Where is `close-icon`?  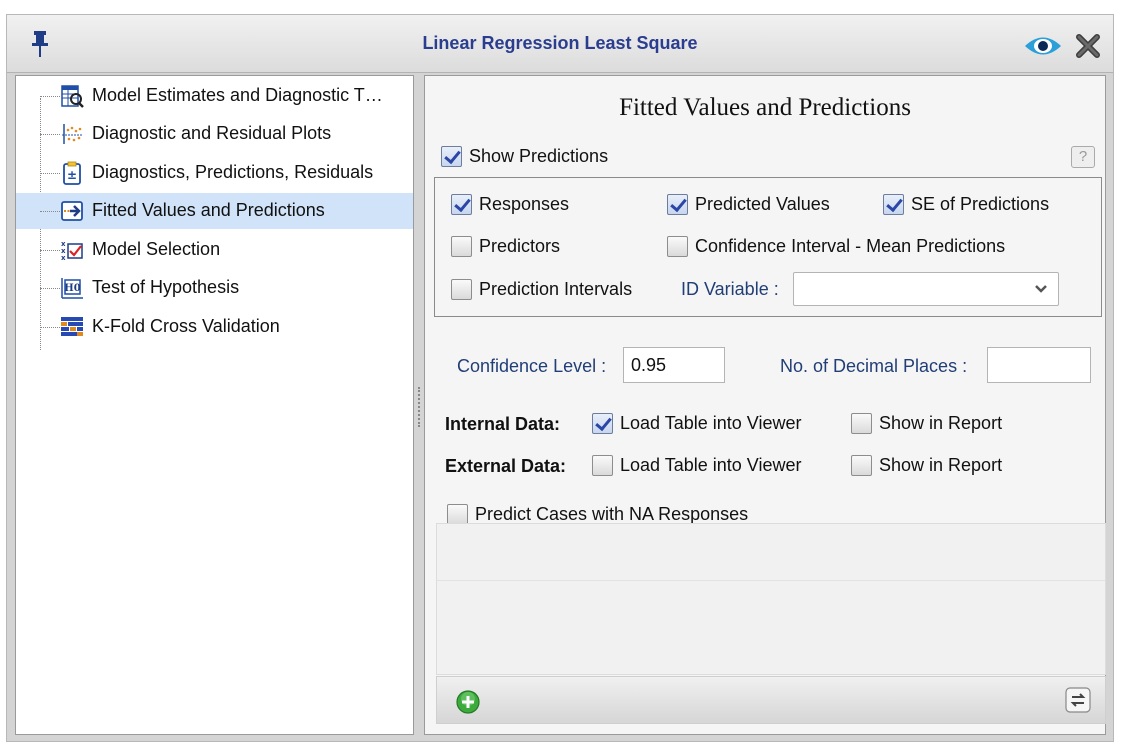
close-icon is located at coordinates (1088, 46).